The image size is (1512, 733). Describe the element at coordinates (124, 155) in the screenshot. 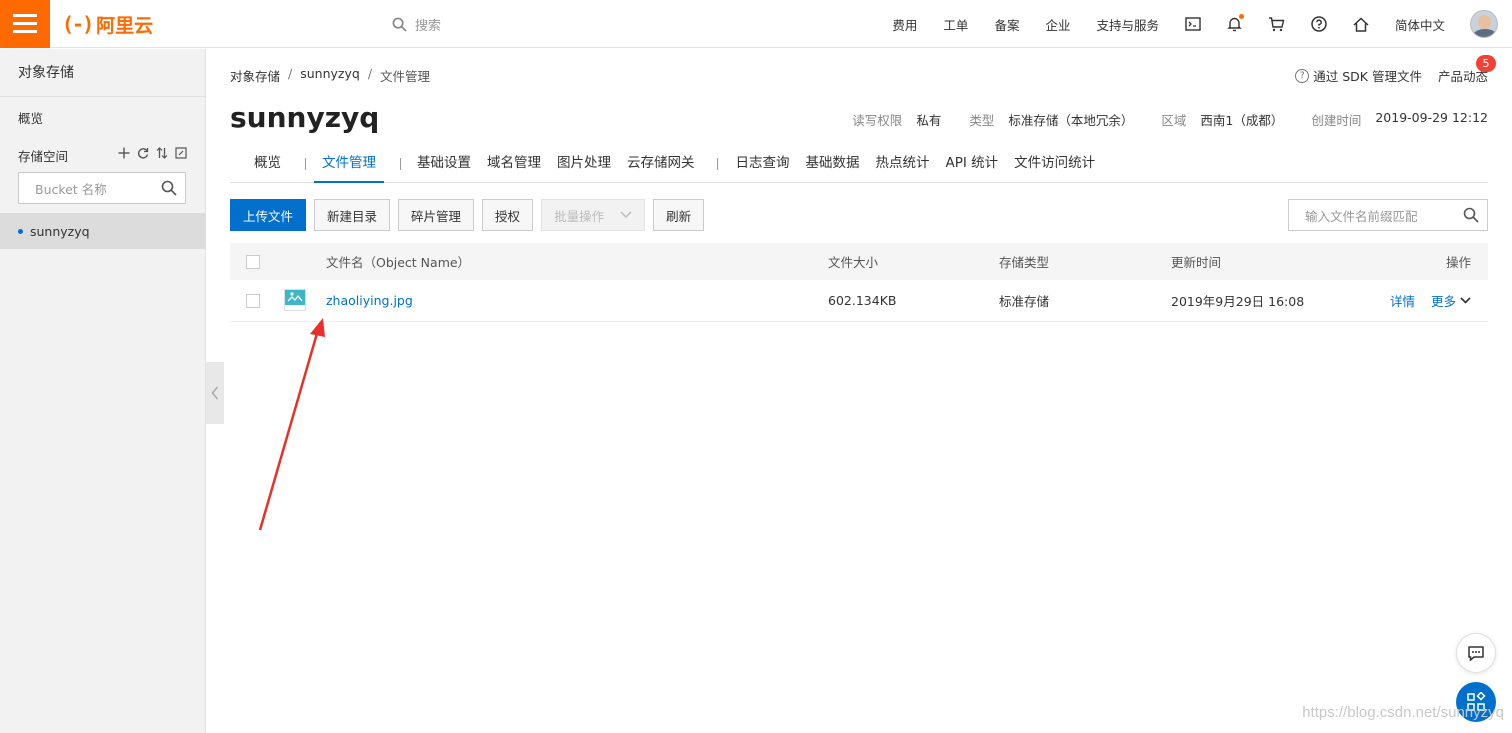

I see `add-bucket-icon` at that location.